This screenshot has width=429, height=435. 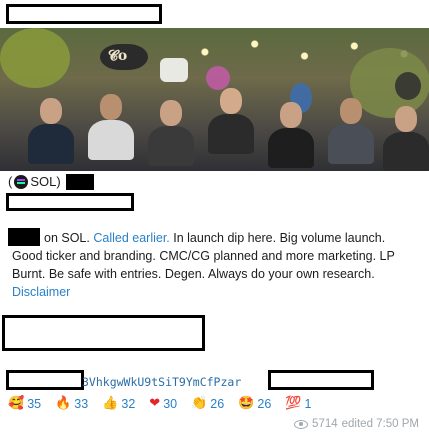 I want to click on thumbs-up-icon: 👍, so click(x=110, y=403).